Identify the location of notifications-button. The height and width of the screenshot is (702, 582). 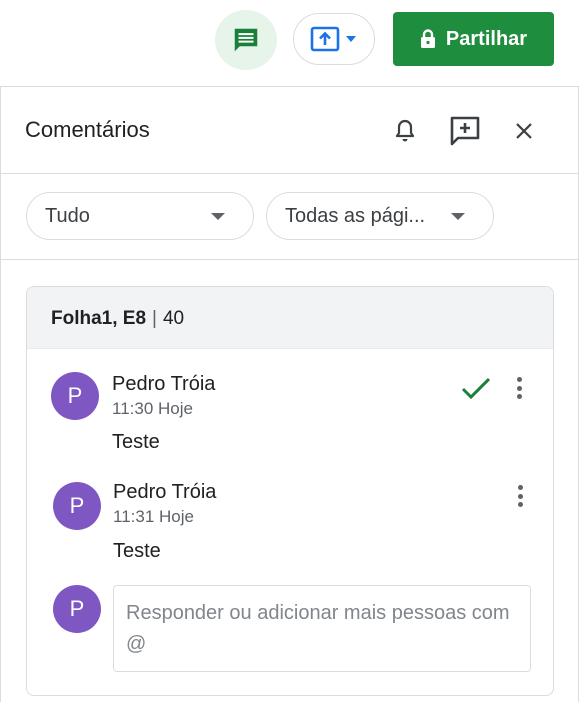
(405, 131).